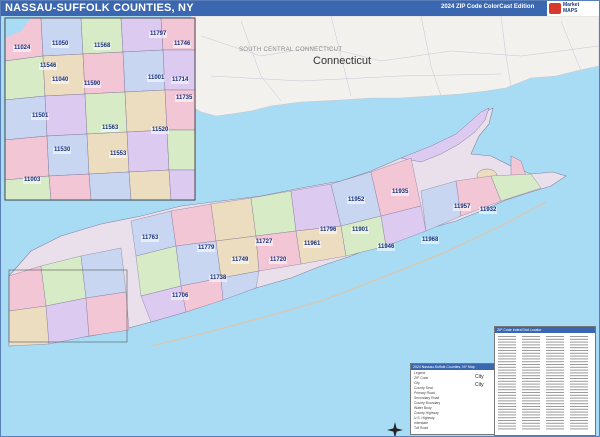 The width and height of the screenshot is (600, 437). What do you see at coordinates (278, 260) in the screenshot?
I see `zip-label: 11720` at bounding box center [278, 260].